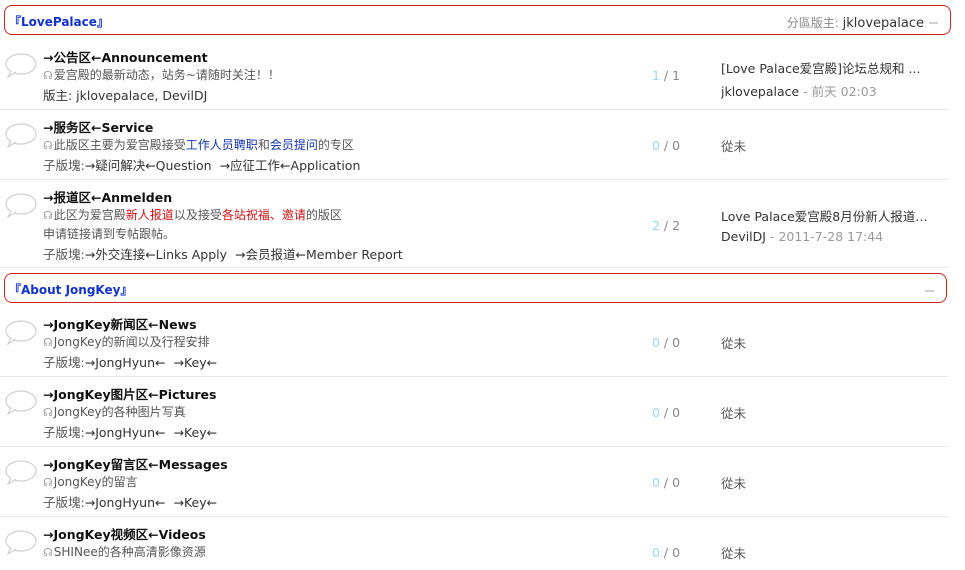 The image size is (965, 570). What do you see at coordinates (109, 234) in the screenshot?
I see `forum-description-line2: 申请链接请到专帖跟帖。` at bounding box center [109, 234].